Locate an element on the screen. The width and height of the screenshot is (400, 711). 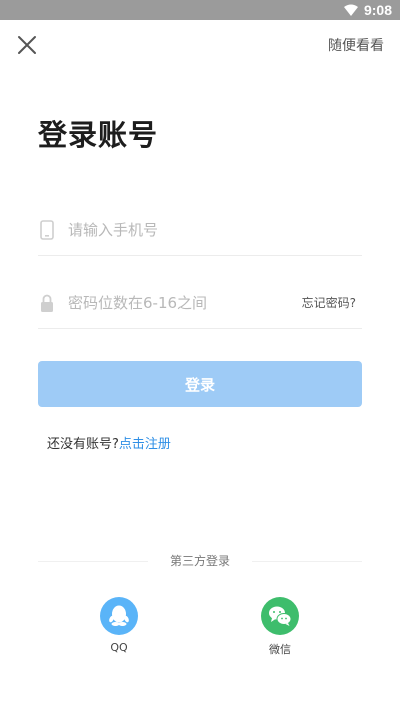
wechat-login-button: 微信 is located at coordinates (280, 627).